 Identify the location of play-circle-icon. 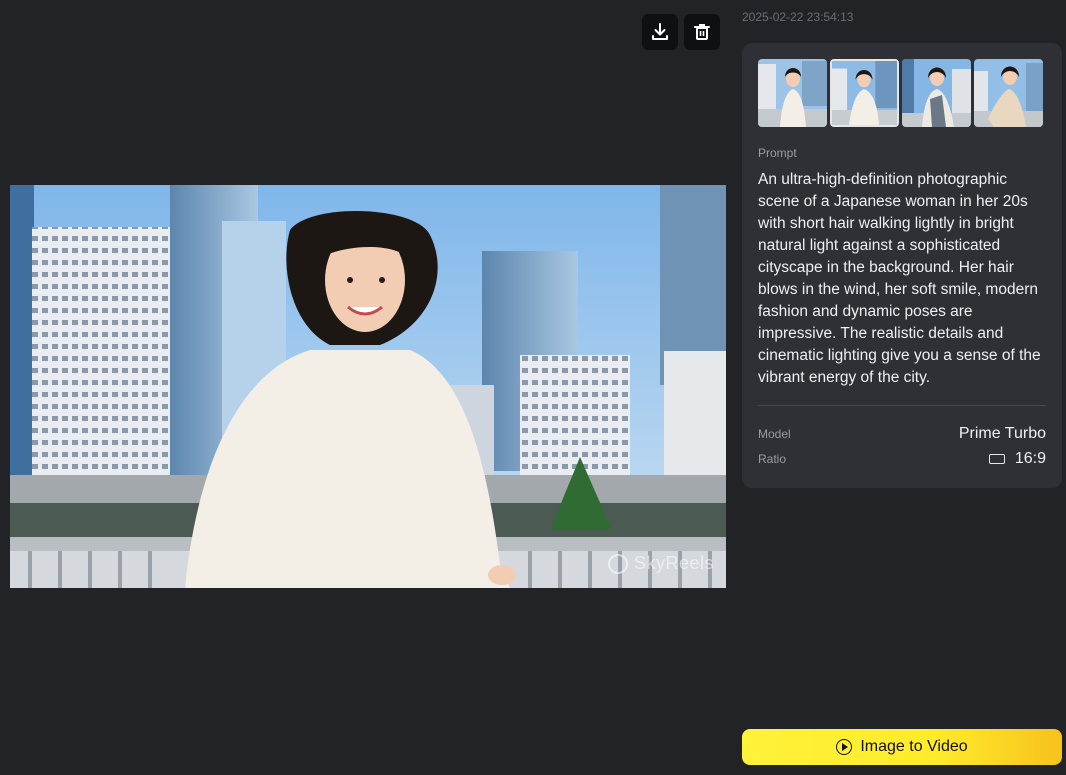
(844, 747).